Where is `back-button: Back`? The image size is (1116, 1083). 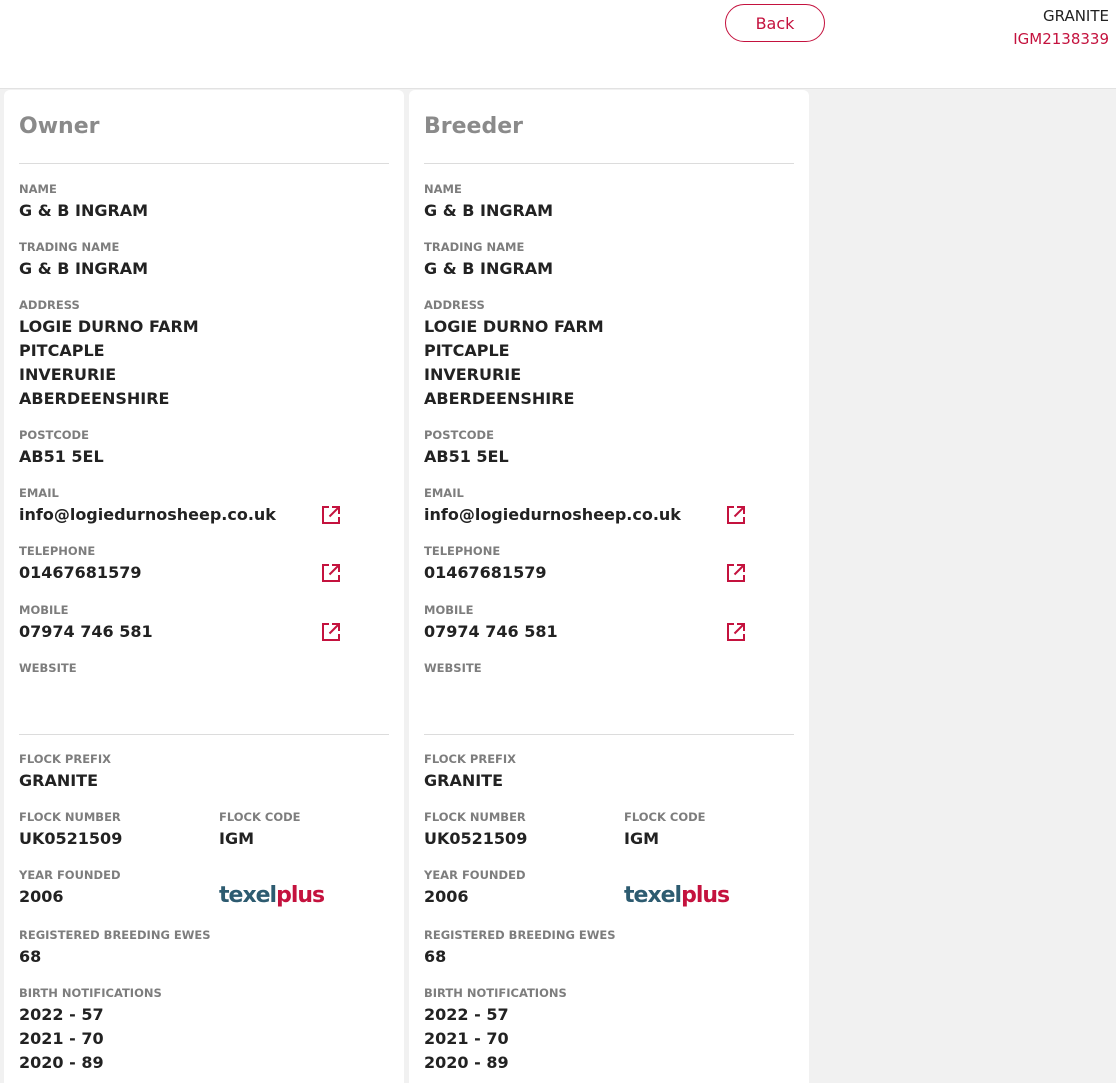 back-button: Back is located at coordinates (775, 23).